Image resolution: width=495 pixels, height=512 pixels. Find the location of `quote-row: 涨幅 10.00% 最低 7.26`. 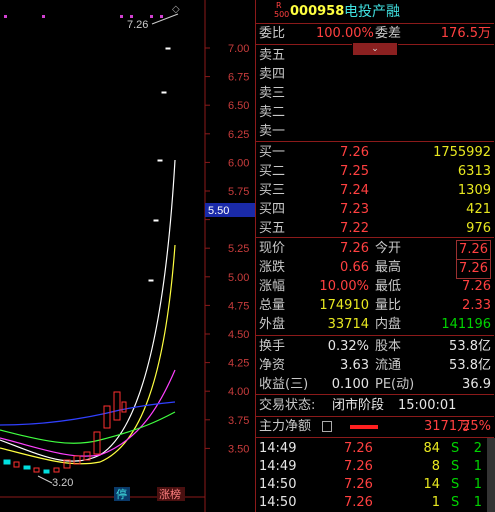

quote-row: 涨幅 10.00% 最低 7.26 is located at coordinates (375, 287).